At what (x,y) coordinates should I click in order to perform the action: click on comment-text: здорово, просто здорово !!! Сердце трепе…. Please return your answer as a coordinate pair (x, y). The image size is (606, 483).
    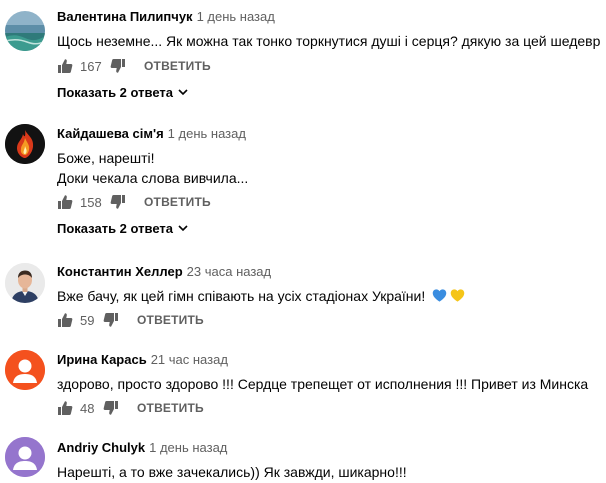
    Looking at the image, I should click on (331, 384).